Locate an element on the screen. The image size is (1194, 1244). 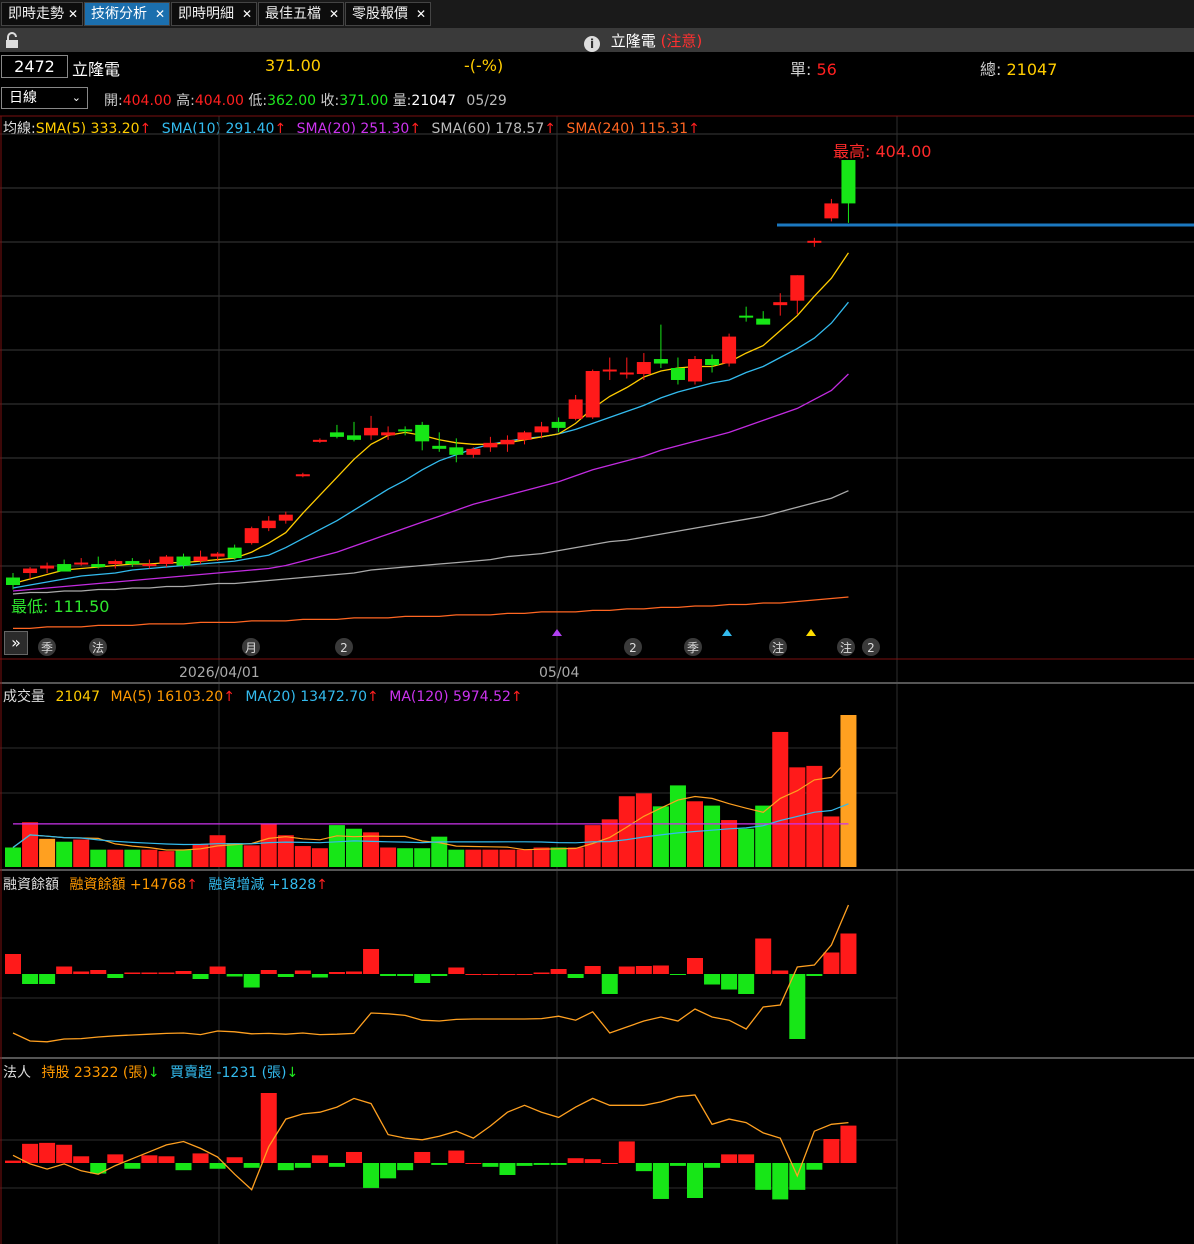
expand-panel-button: » is located at coordinates (16, 643).